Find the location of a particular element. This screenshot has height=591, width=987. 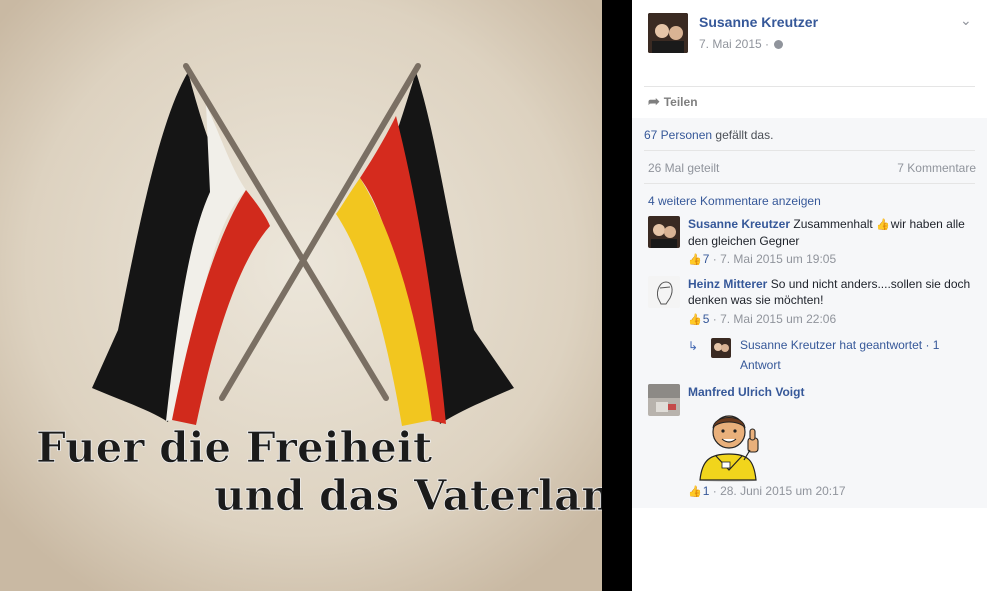

comment-like-count: 7 is located at coordinates (706, 259).